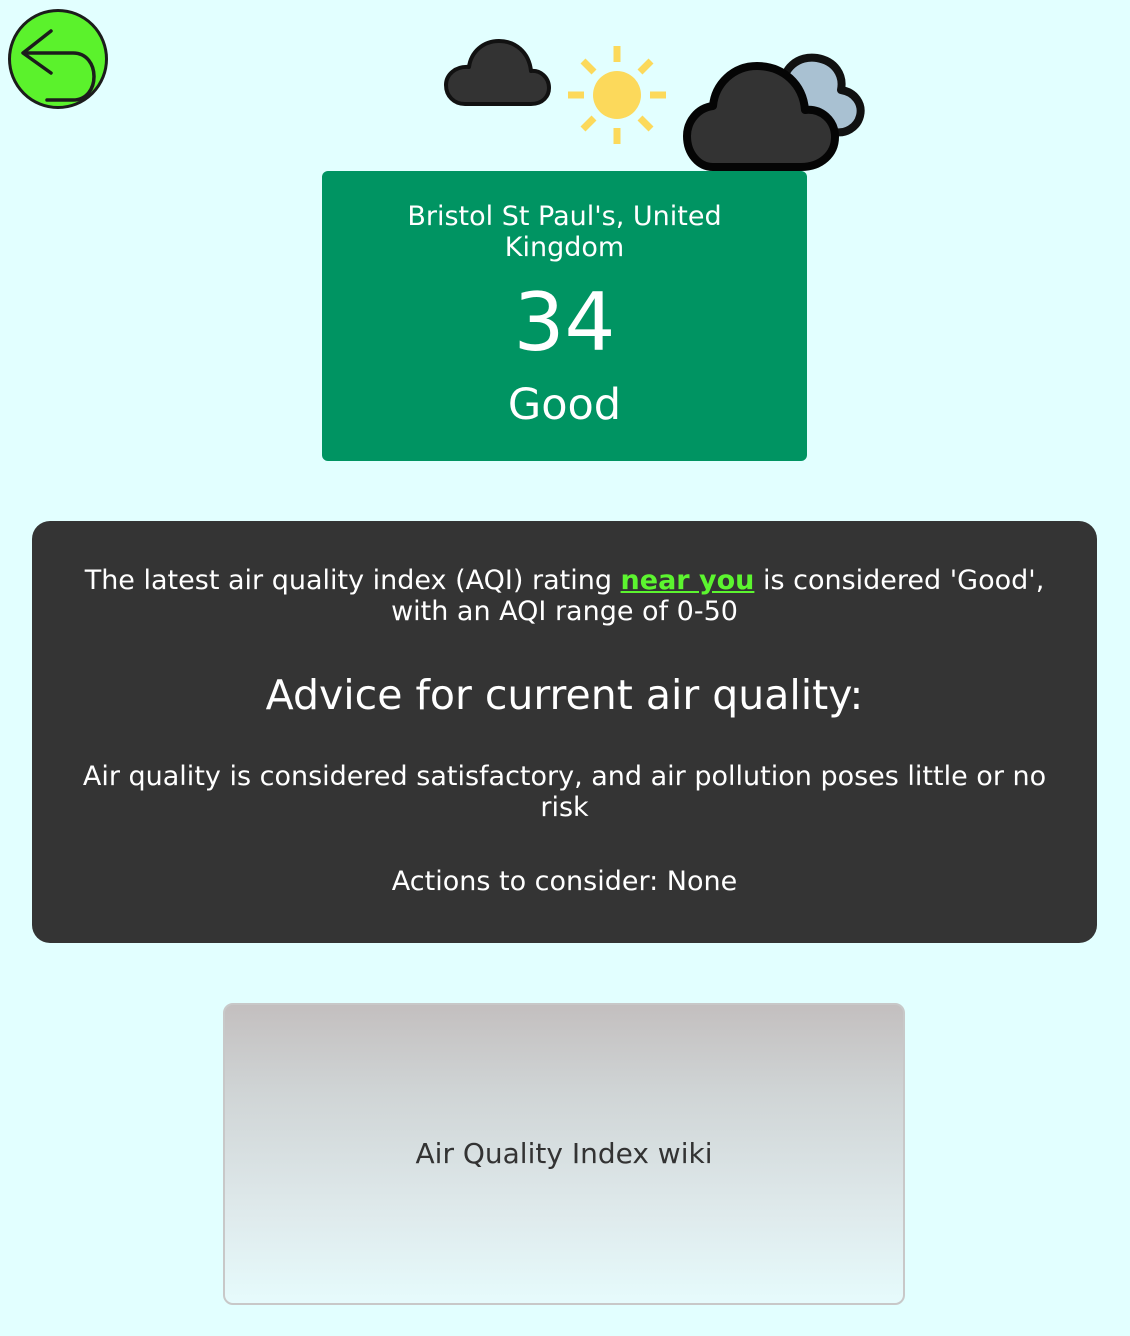 This screenshot has height=1336, width=1130. Describe the element at coordinates (617, 95) in the screenshot. I see `sun-icon` at that location.